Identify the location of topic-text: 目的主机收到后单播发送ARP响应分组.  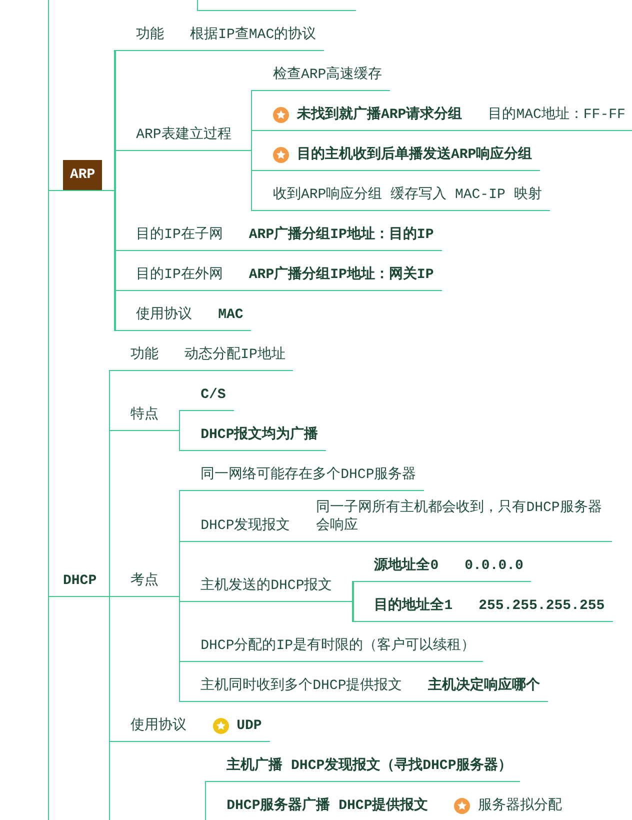
(414, 155).